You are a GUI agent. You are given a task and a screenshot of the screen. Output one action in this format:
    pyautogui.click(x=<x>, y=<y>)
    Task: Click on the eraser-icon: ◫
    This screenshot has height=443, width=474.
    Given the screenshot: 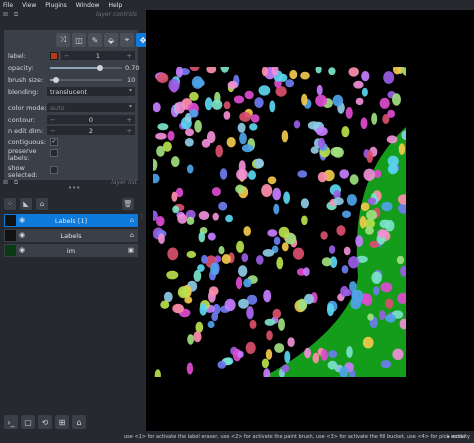 What is the action you would take?
    pyautogui.click(x=79, y=40)
    